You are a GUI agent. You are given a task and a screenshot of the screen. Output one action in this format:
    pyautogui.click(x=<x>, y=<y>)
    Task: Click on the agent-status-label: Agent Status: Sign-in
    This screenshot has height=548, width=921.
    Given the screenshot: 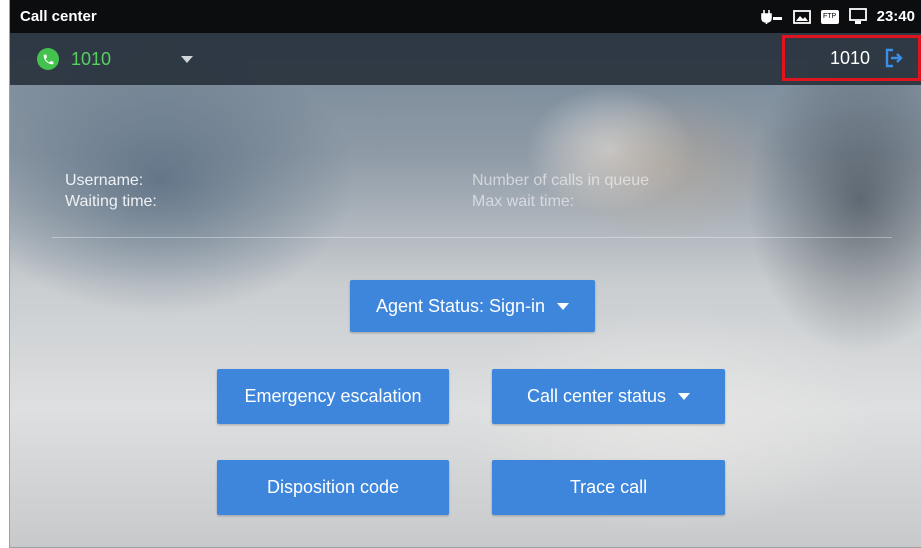 What is the action you would take?
    pyautogui.click(x=460, y=305)
    